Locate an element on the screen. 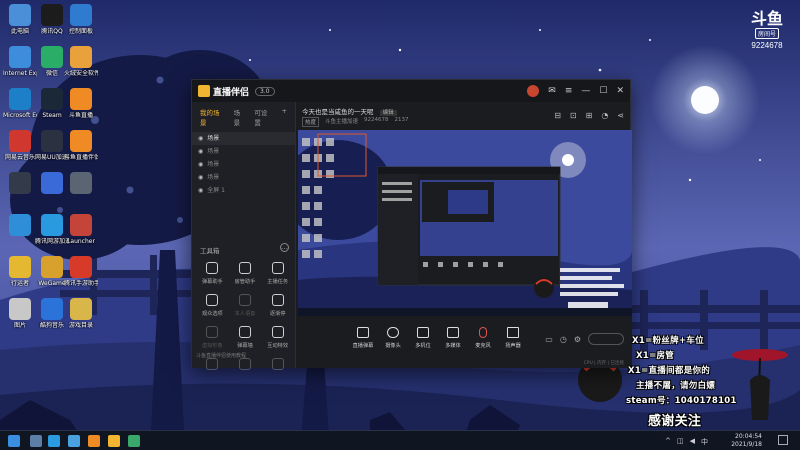  mail-icon: ✉ is located at coordinates (552, 91).